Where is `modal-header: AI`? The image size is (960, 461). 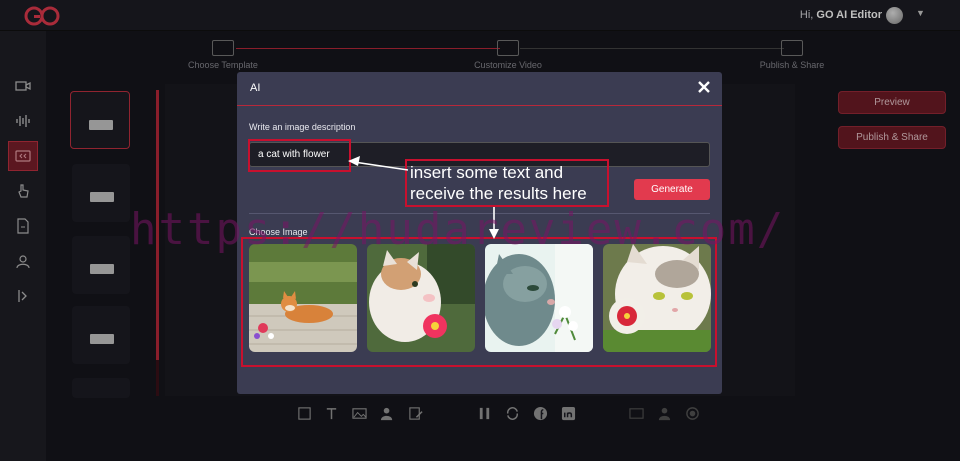 modal-header: AI is located at coordinates (479, 89).